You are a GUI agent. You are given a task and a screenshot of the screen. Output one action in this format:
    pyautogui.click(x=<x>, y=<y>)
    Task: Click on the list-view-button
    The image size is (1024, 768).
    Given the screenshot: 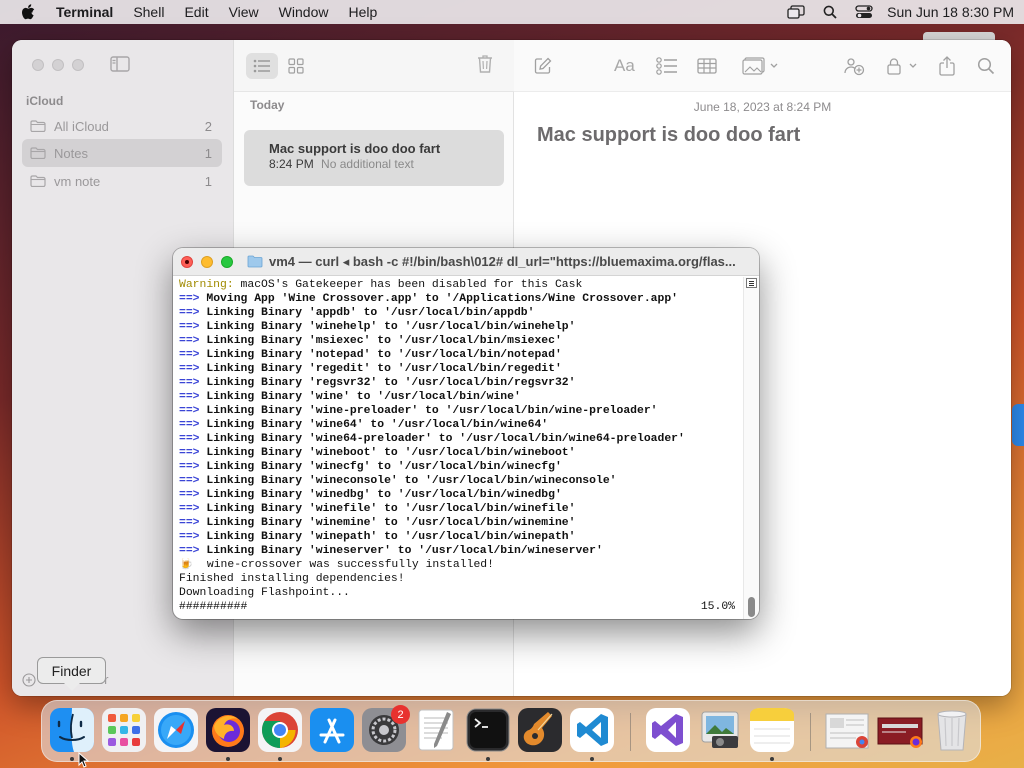 What is the action you would take?
    pyautogui.click(x=262, y=66)
    